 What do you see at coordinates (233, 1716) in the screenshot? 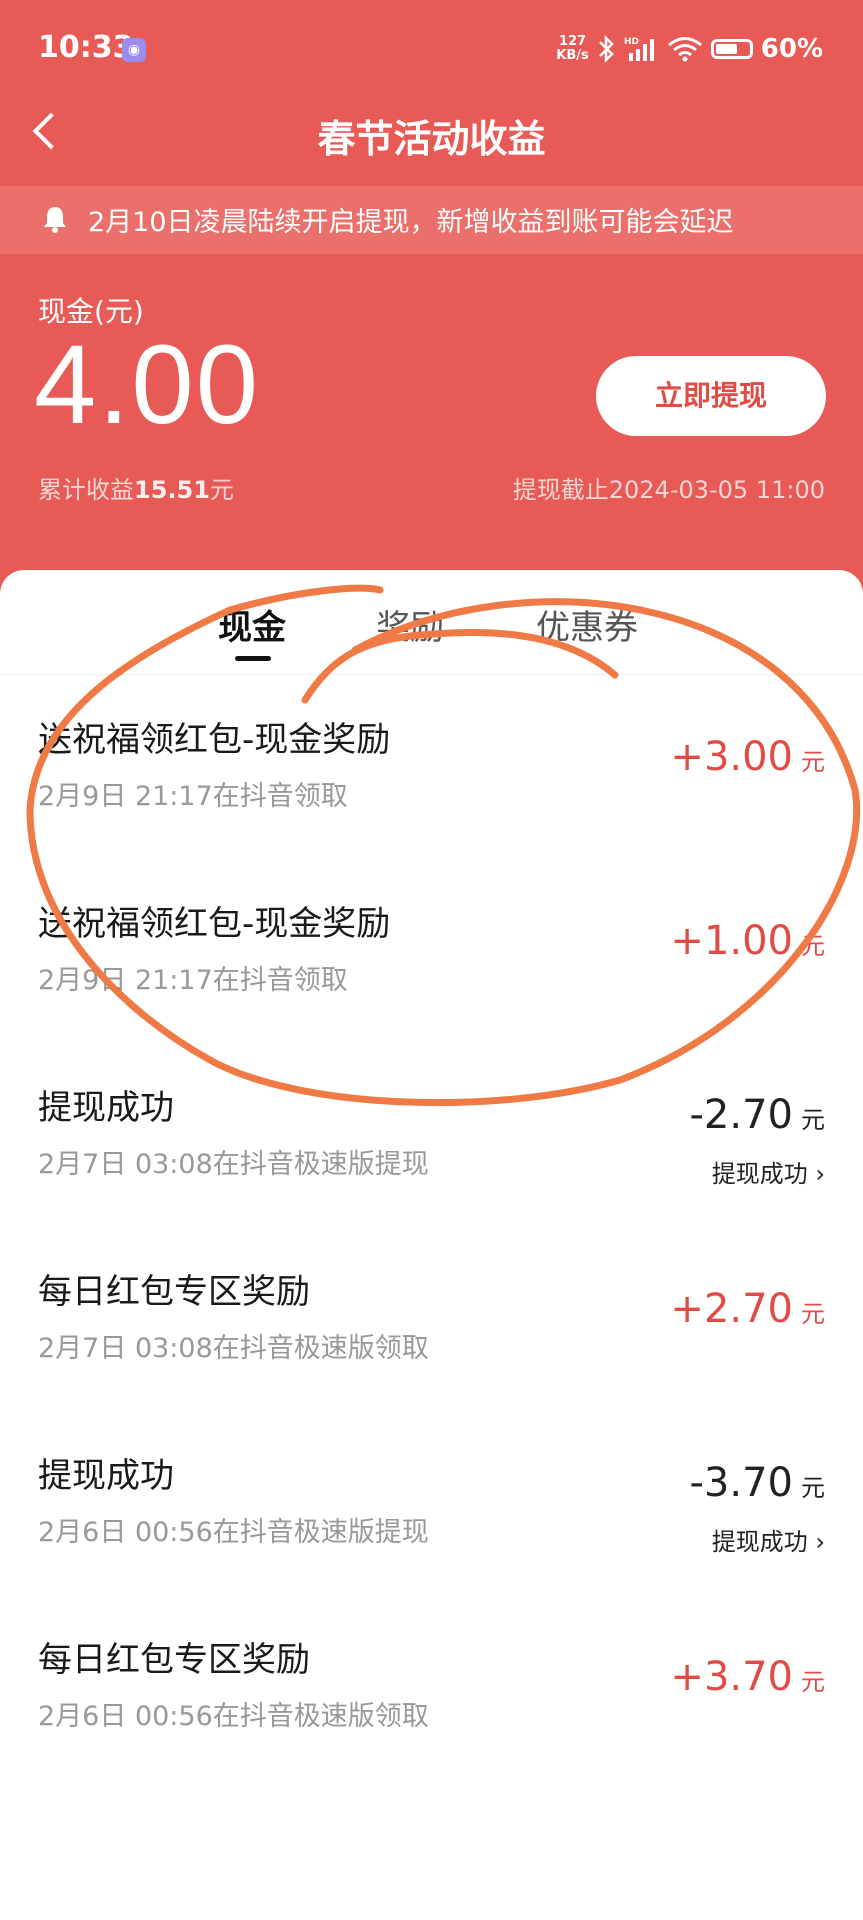
I see `transaction-subtitle: 2月6日 00:56在抖音极速版领取` at bounding box center [233, 1716].